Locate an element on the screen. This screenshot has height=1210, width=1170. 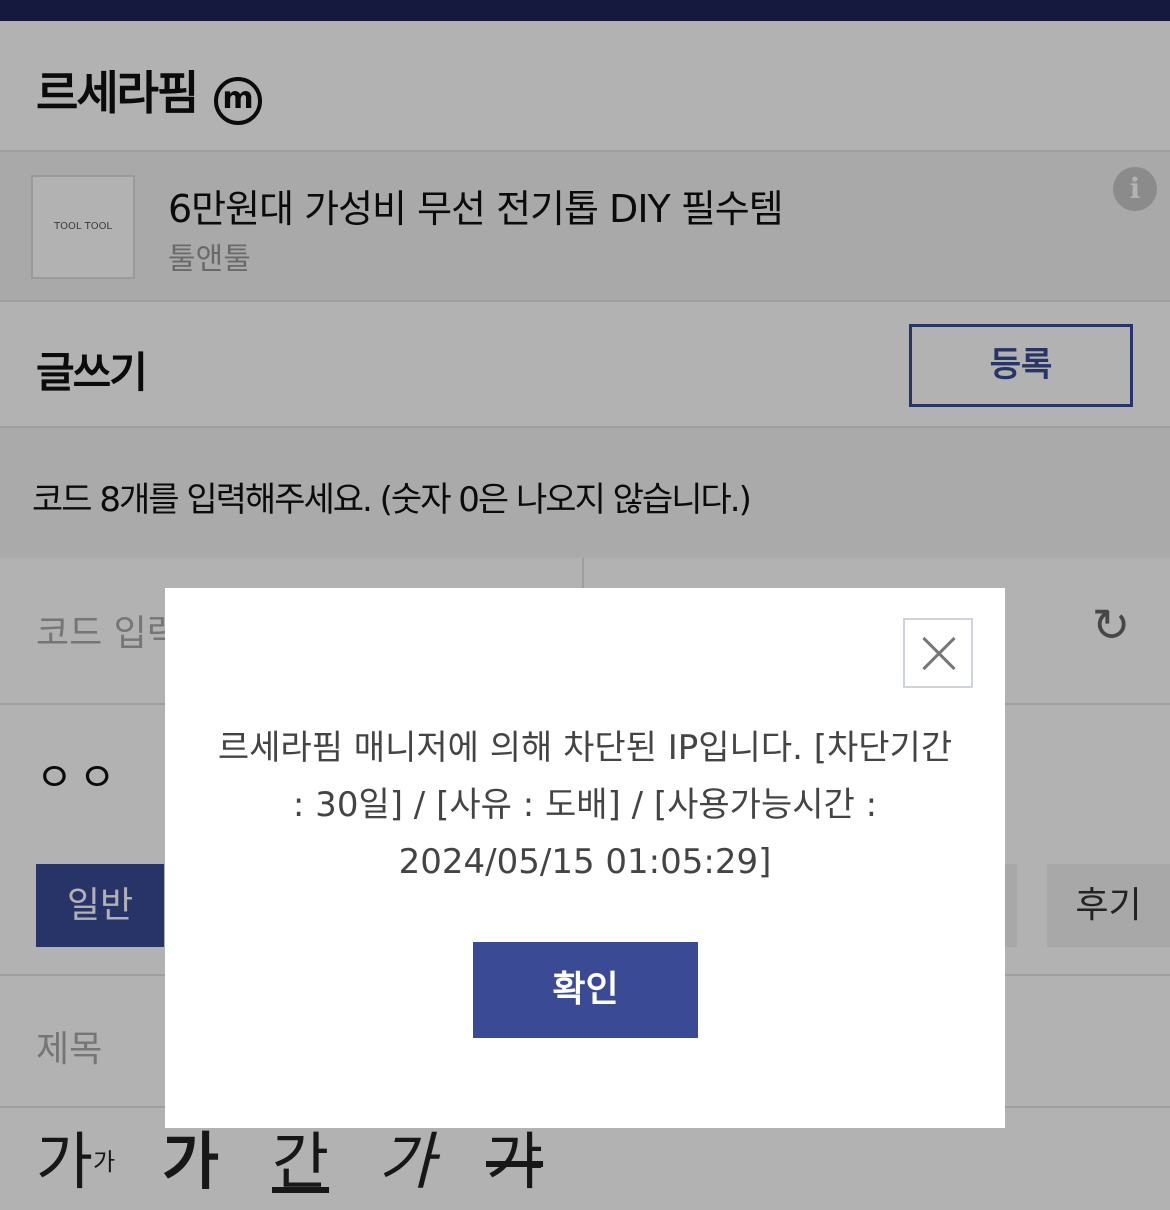
confirm-button: 확인 is located at coordinates (585, 990).